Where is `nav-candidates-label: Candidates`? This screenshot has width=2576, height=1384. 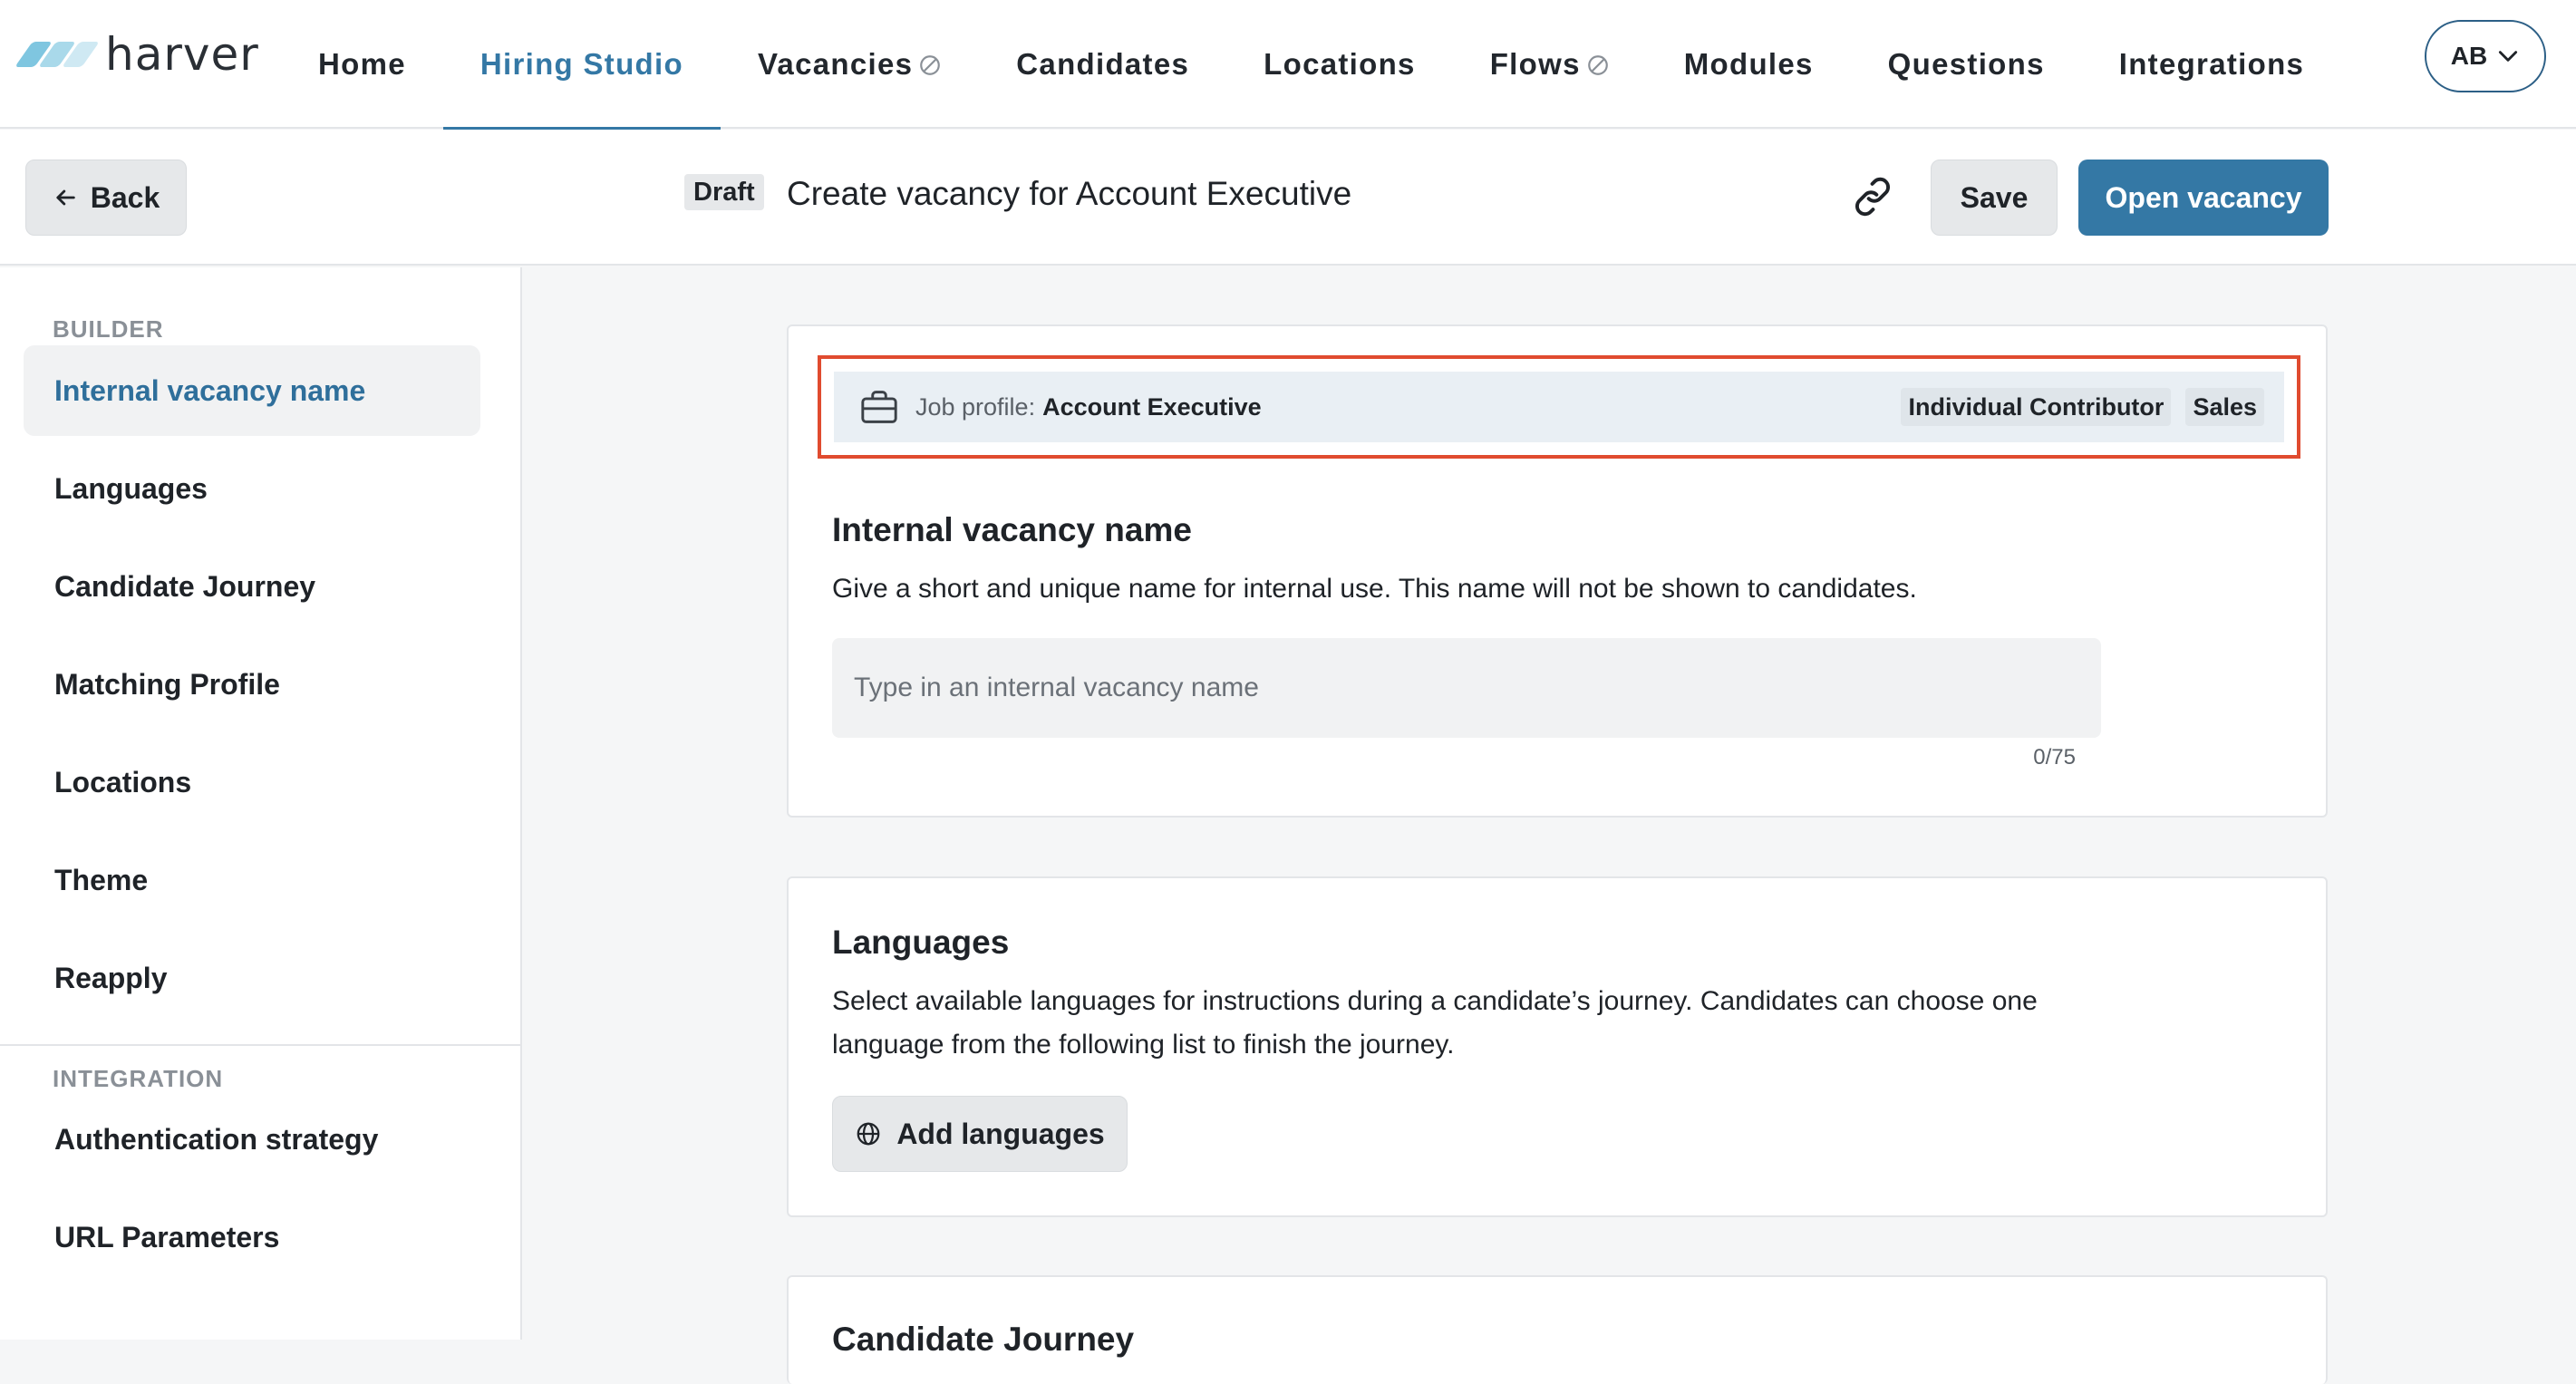
nav-candidates-label: Candidates is located at coordinates (1103, 64).